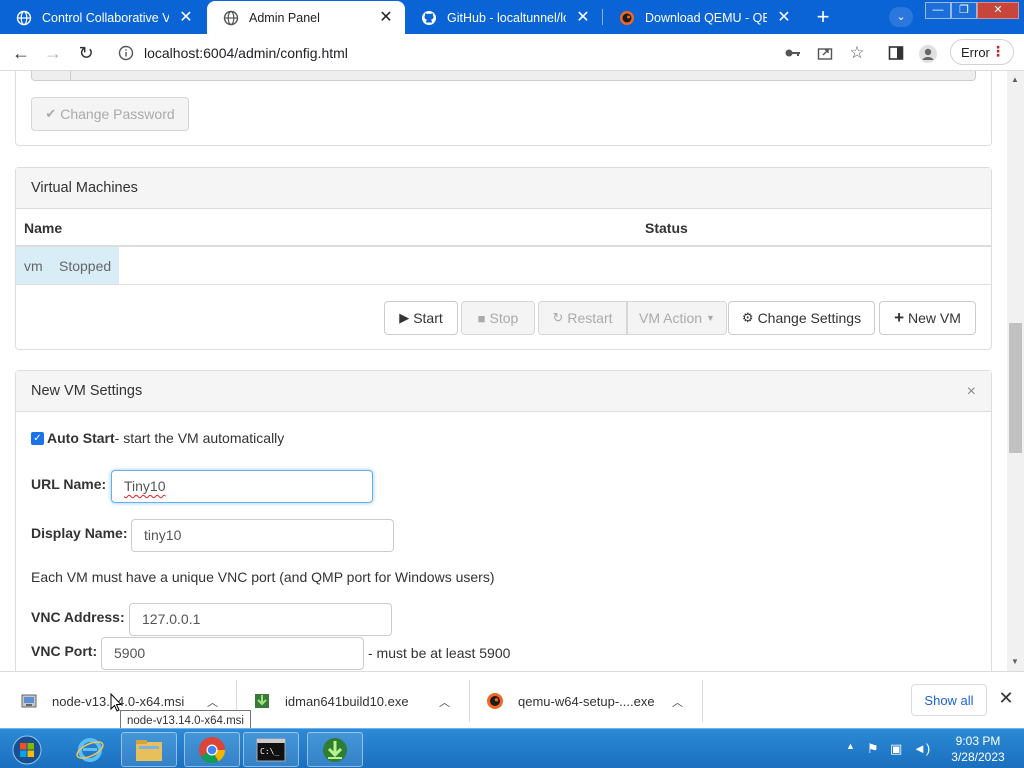 The image size is (1024, 768). I want to click on share-icon, so click(825, 53).